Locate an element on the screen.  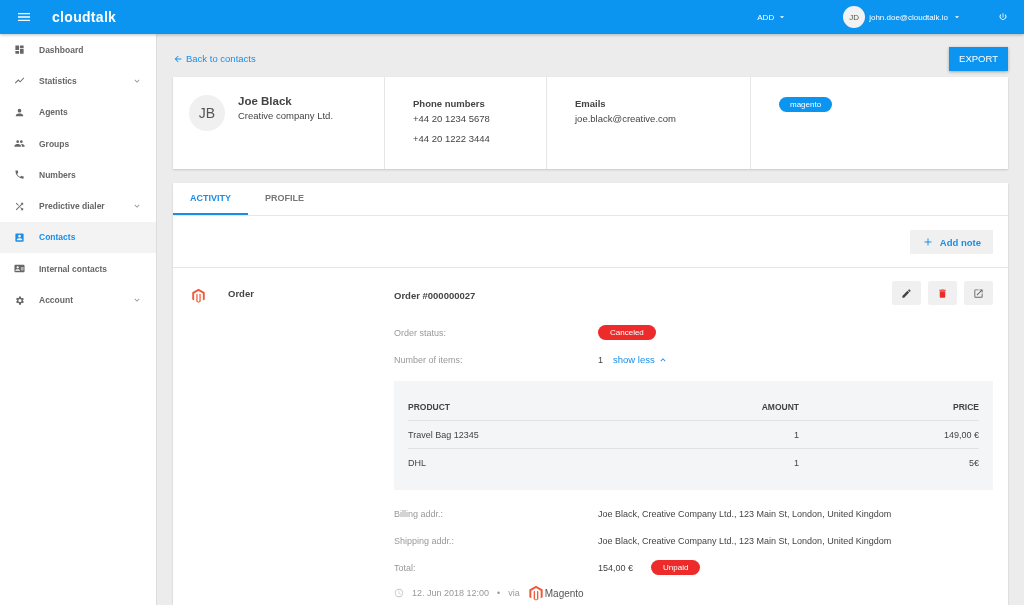
via-label: via is located at coordinates (514, 593).